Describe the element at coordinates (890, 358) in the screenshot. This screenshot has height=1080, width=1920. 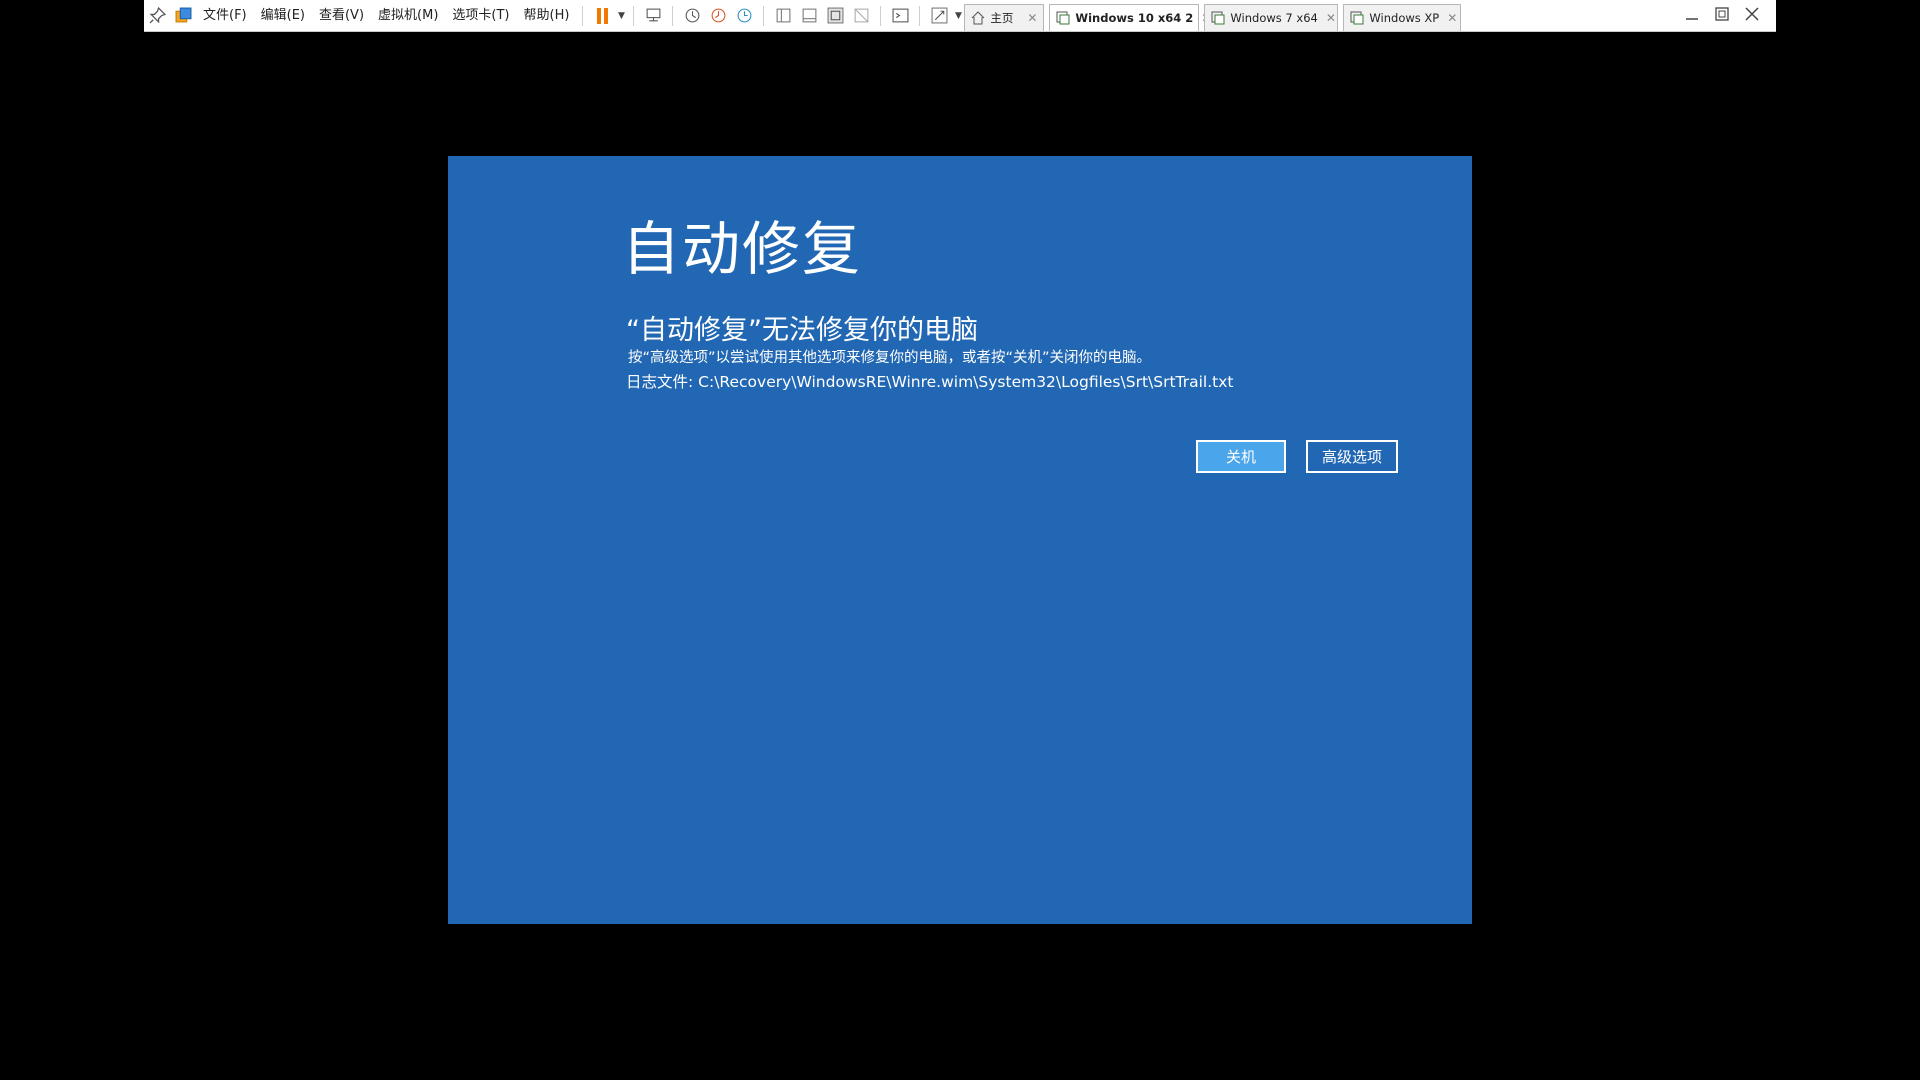
I see `error-description: 按“高级选项”以尝试使用其他选项来修复你的电脑，或者按“关机”关闭你的电脑。` at that location.